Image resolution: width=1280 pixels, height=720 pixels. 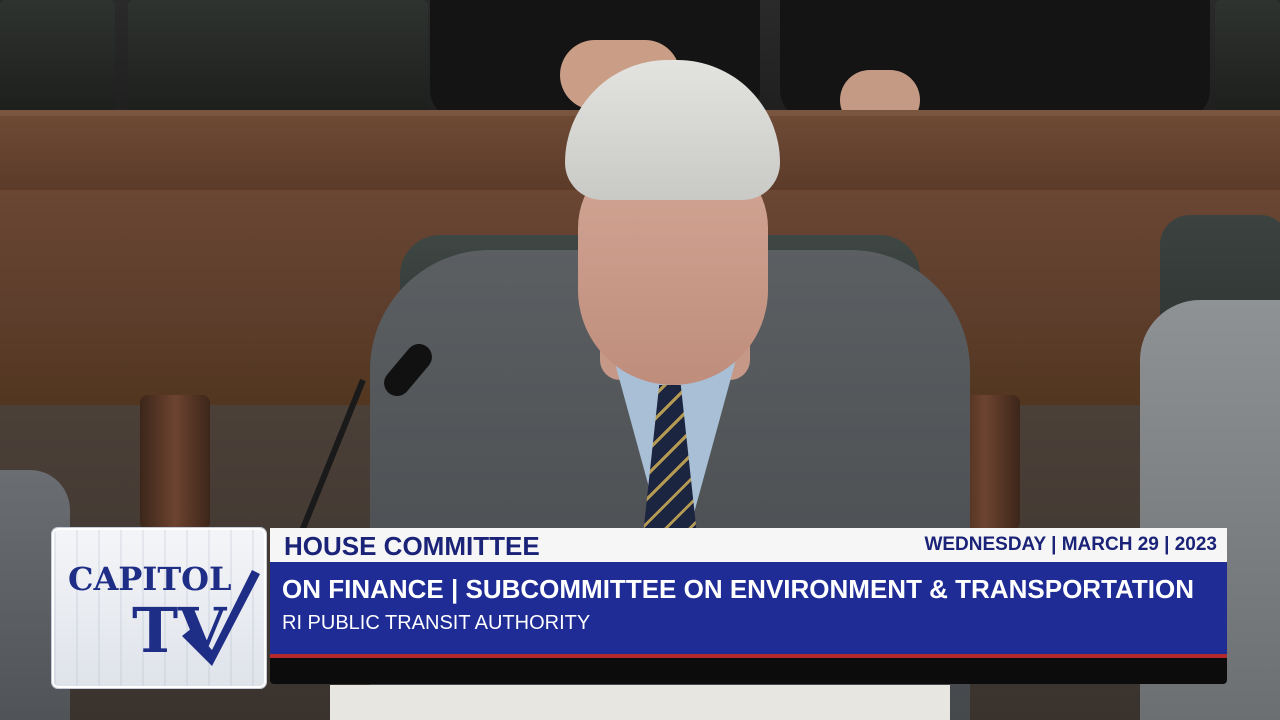 What do you see at coordinates (640, 702) in the screenshot?
I see `papers` at bounding box center [640, 702].